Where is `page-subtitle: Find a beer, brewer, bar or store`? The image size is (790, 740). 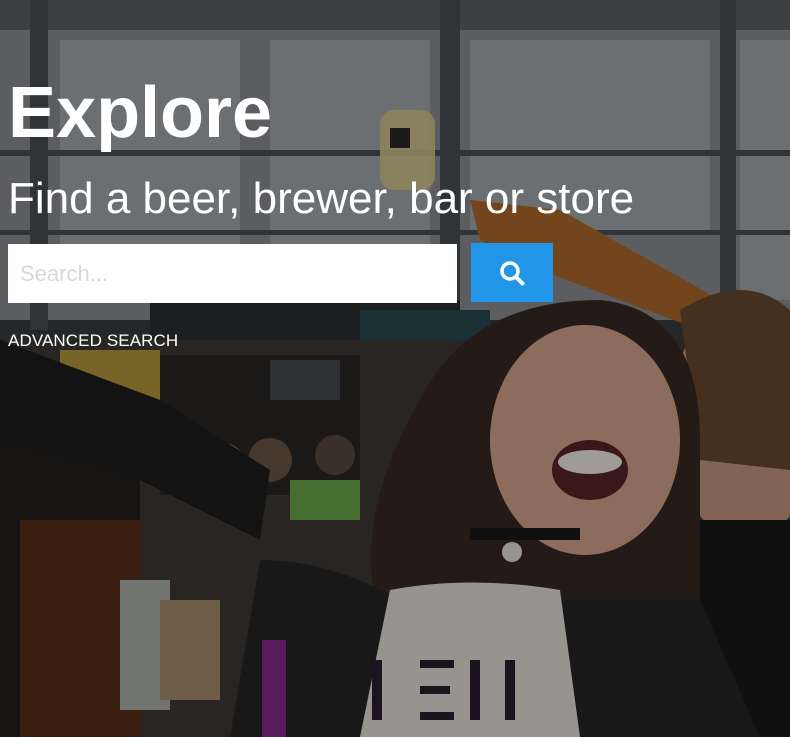 page-subtitle: Find a beer, brewer, bar or store is located at coordinates (321, 198).